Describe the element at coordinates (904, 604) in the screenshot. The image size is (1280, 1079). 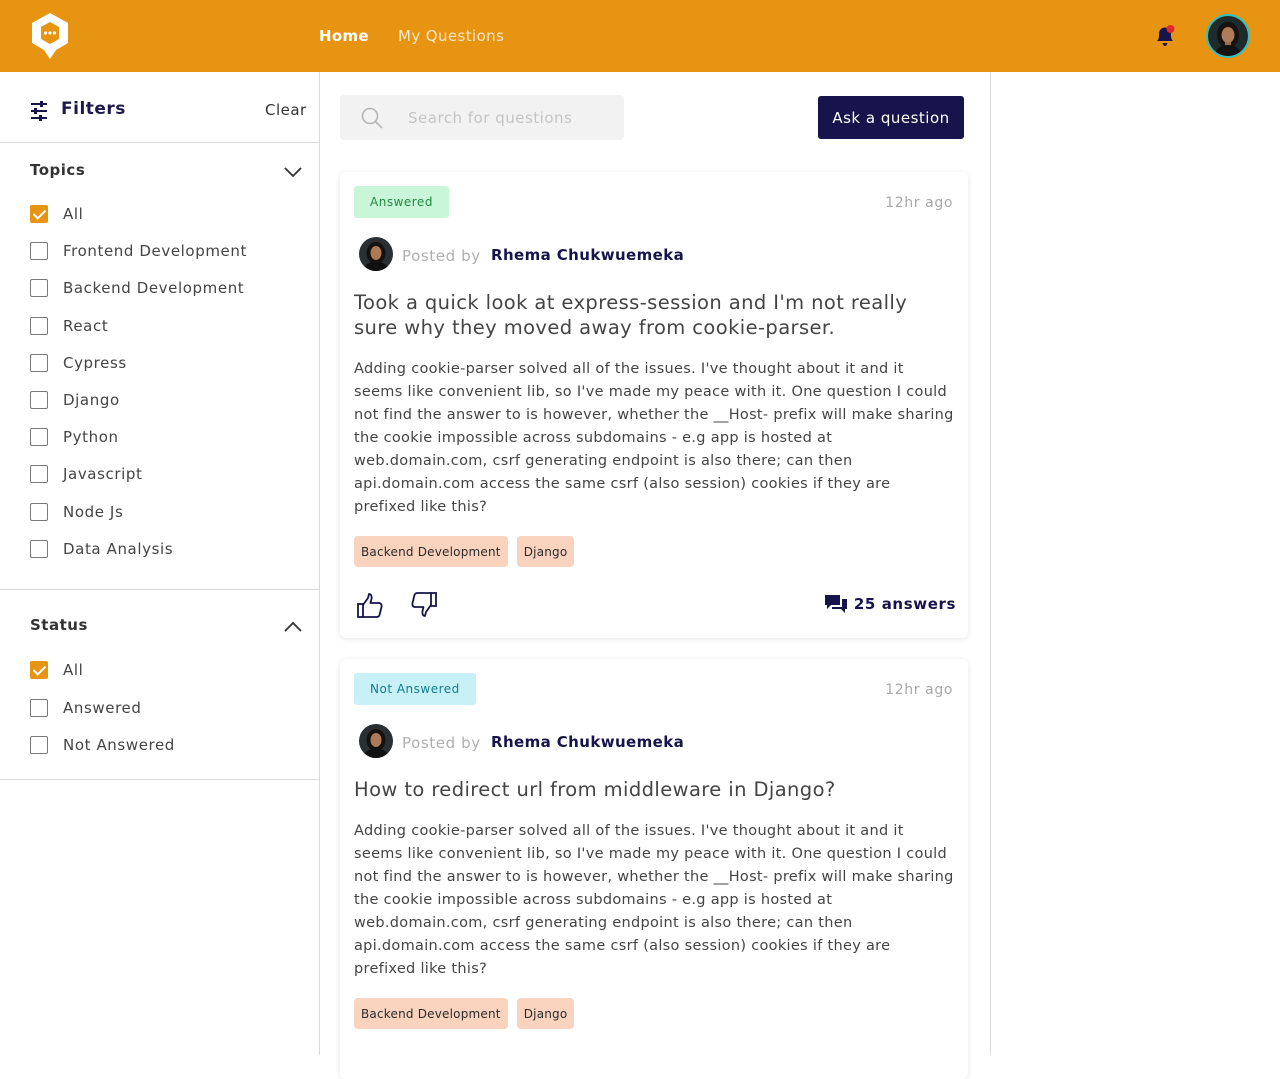
I see `answers-count: 25 answers` at that location.